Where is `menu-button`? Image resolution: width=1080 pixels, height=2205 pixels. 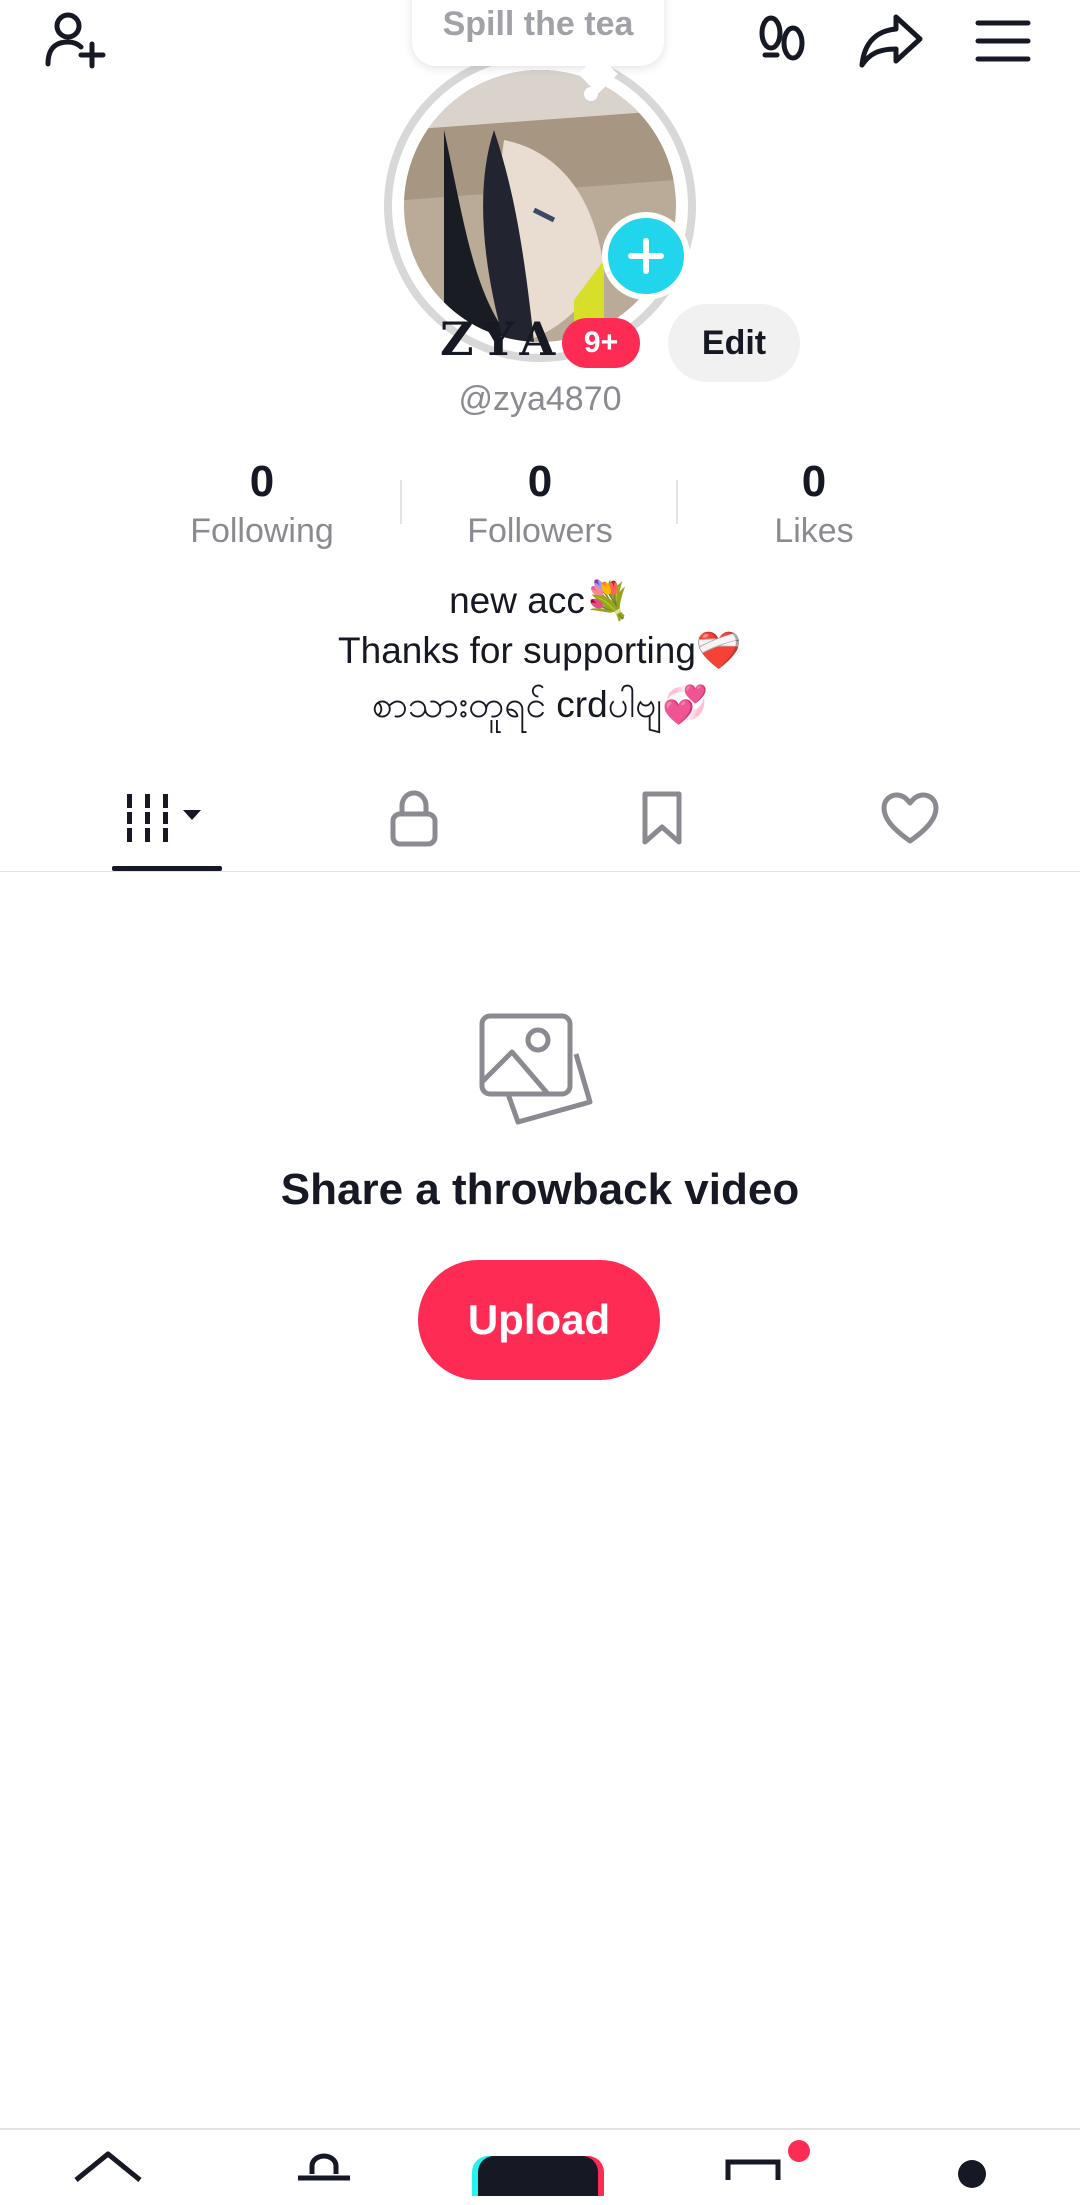
menu-button is located at coordinates (1003, 41).